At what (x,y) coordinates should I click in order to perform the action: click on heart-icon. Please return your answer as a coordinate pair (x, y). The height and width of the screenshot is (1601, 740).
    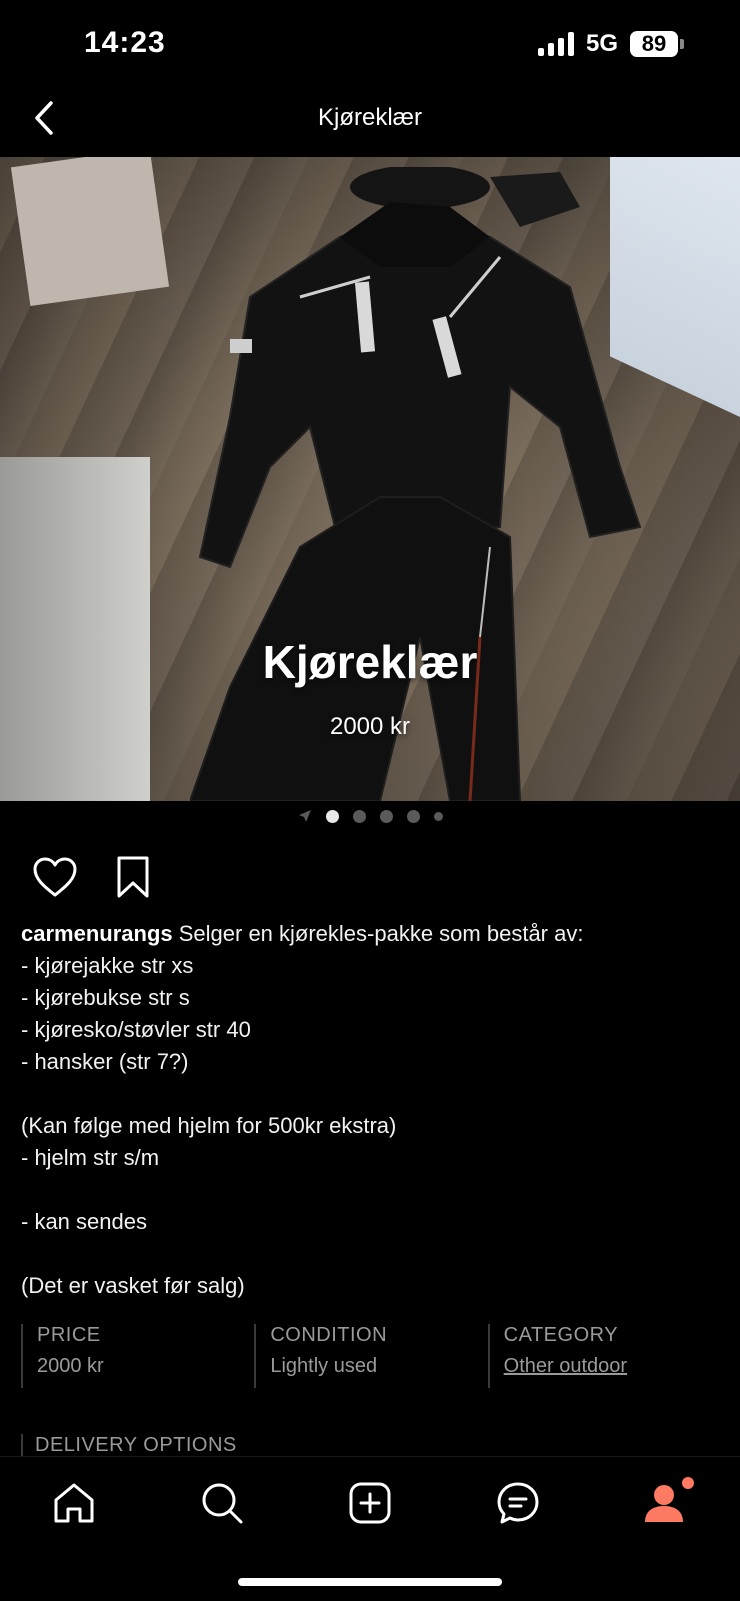
    Looking at the image, I should click on (55, 877).